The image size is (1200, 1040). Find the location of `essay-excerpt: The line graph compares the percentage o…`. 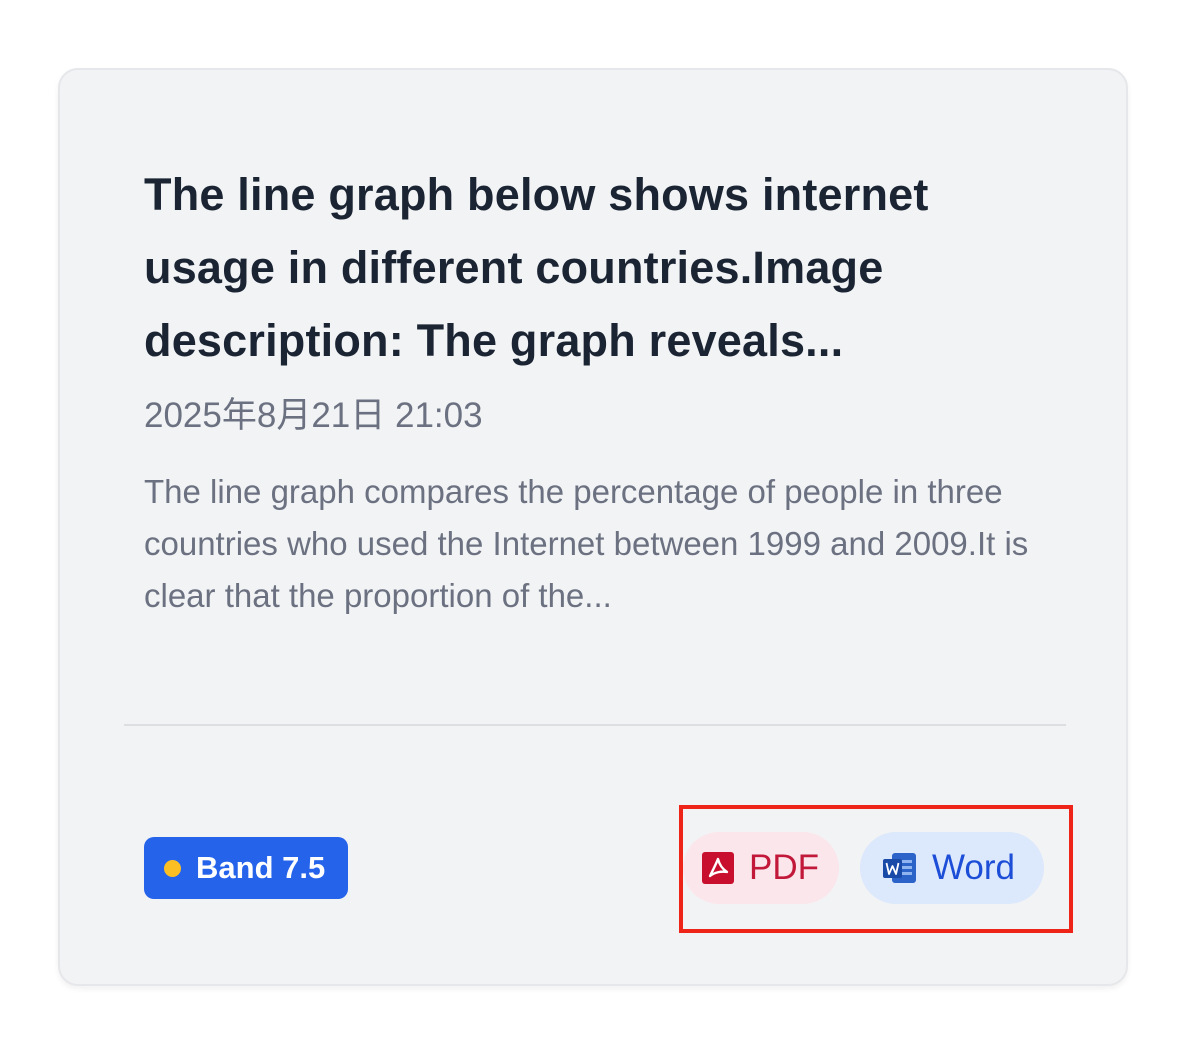

essay-excerpt: The line graph compares the percentage o… is located at coordinates (586, 543).